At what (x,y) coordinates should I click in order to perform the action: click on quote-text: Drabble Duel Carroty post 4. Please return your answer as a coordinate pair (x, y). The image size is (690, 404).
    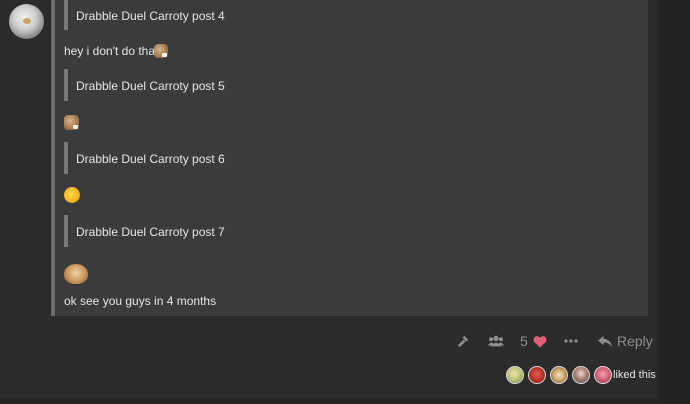
    Looking at the image, I should click on (150, 16).